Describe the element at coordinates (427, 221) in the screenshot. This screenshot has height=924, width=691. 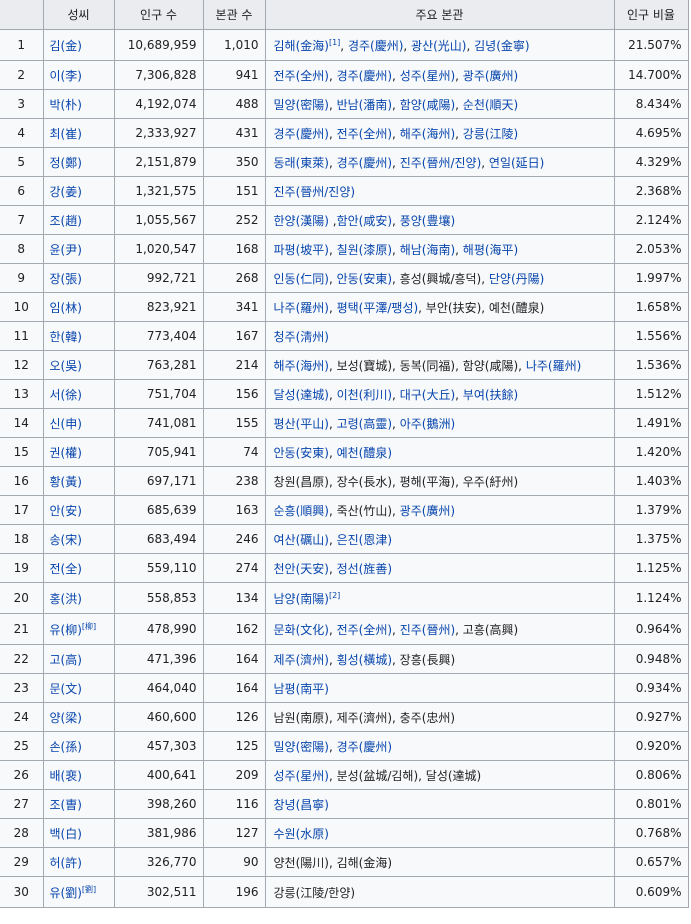
I see `bongwan-link: 풍양(豊壤)` at that location.